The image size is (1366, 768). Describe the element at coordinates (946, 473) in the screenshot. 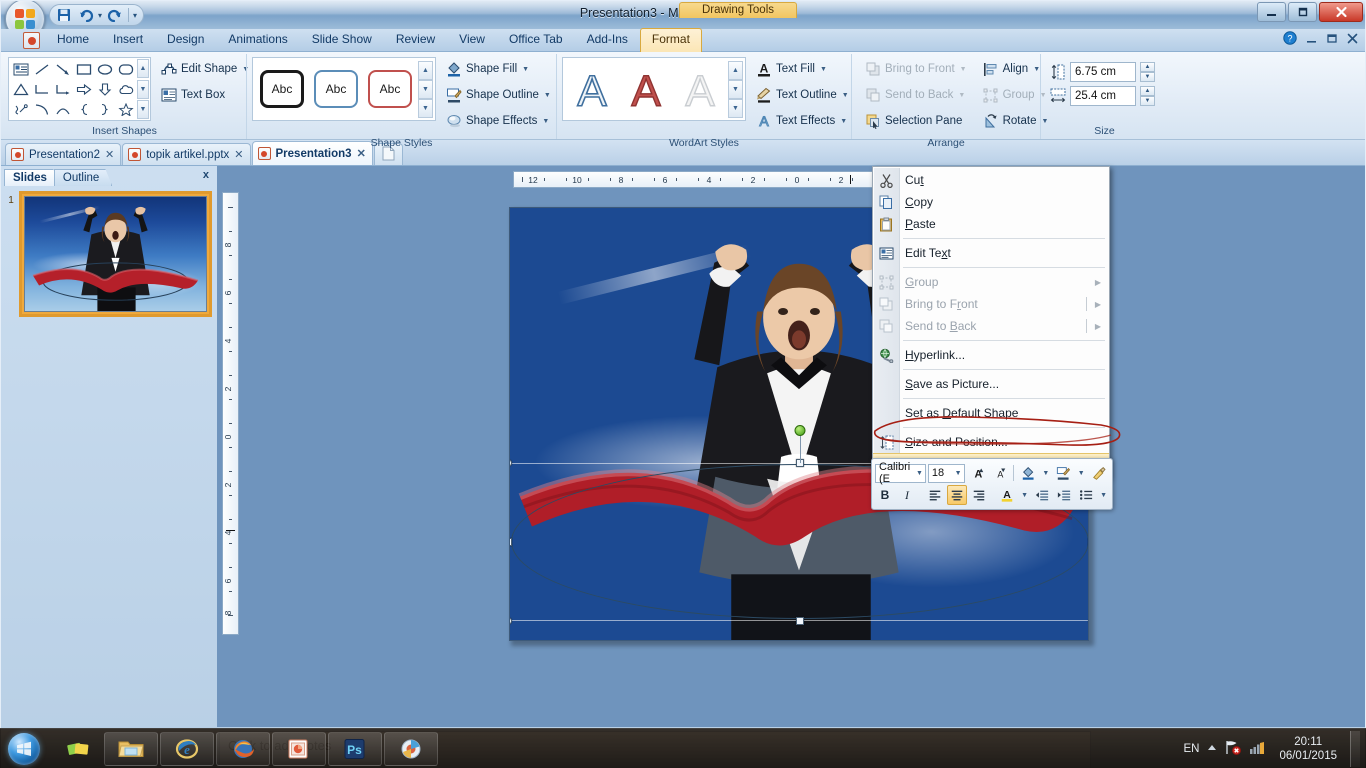

I see `font-size-field: 18 ▼` at that location.